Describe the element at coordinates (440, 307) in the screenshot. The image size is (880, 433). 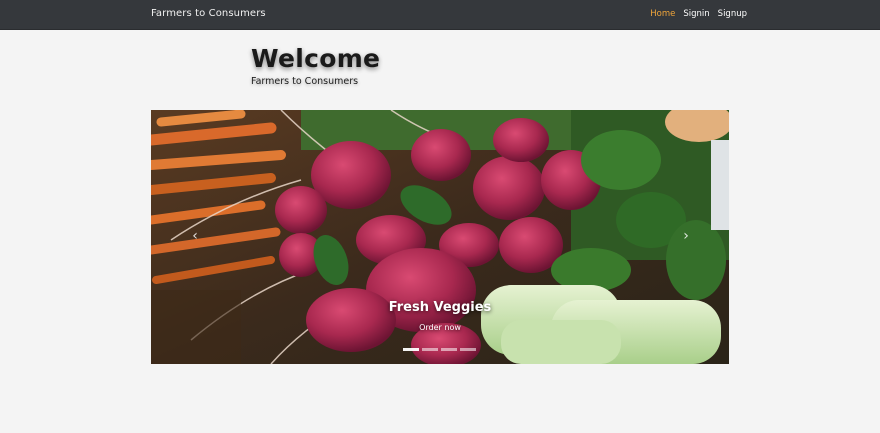
I see `caption-title: Fresh Veggies` at that location.